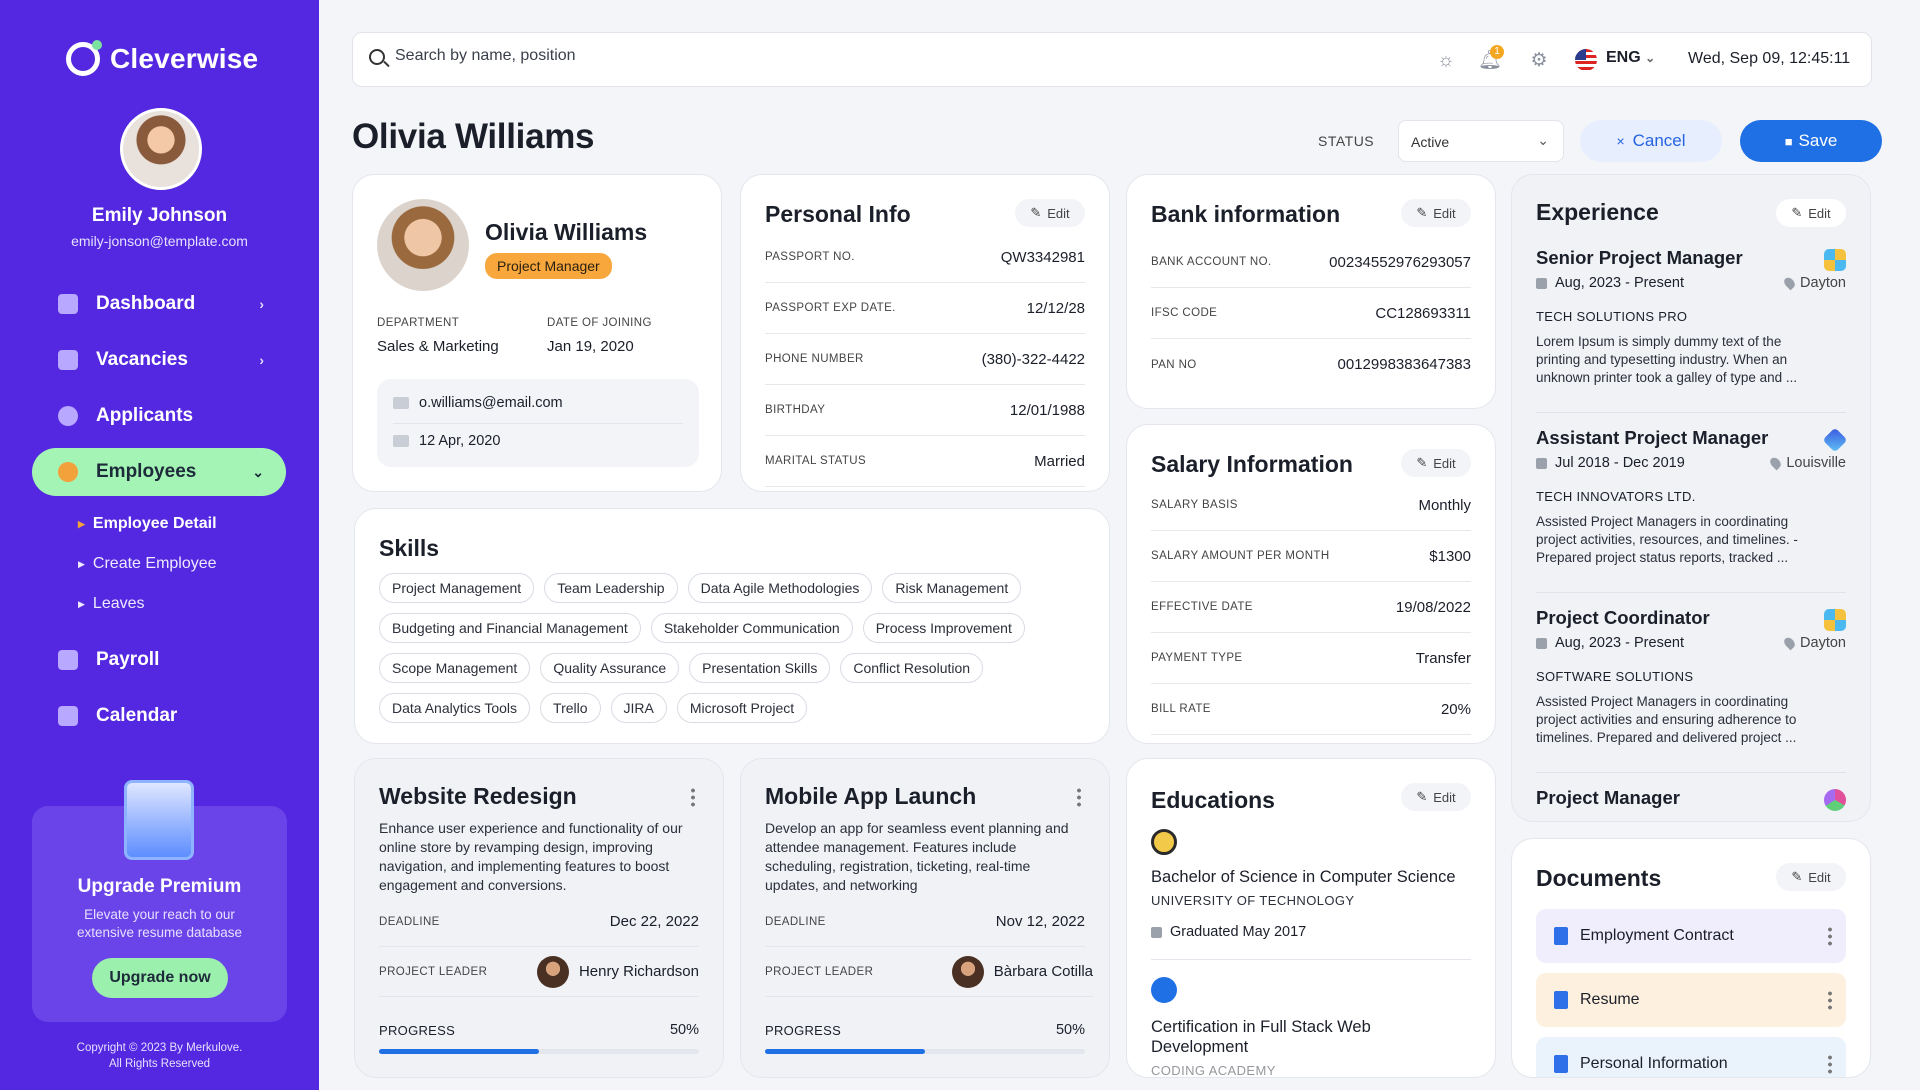 The image size is (1920, 1090). I want to click on university-logo-icon, so click(1164, 842).